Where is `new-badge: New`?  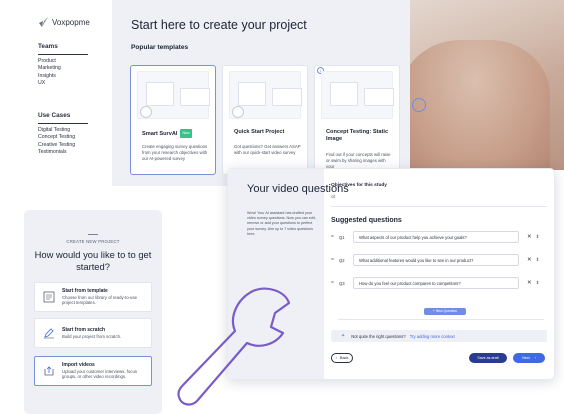 new-badge: New is located at coordinates (186, 133).